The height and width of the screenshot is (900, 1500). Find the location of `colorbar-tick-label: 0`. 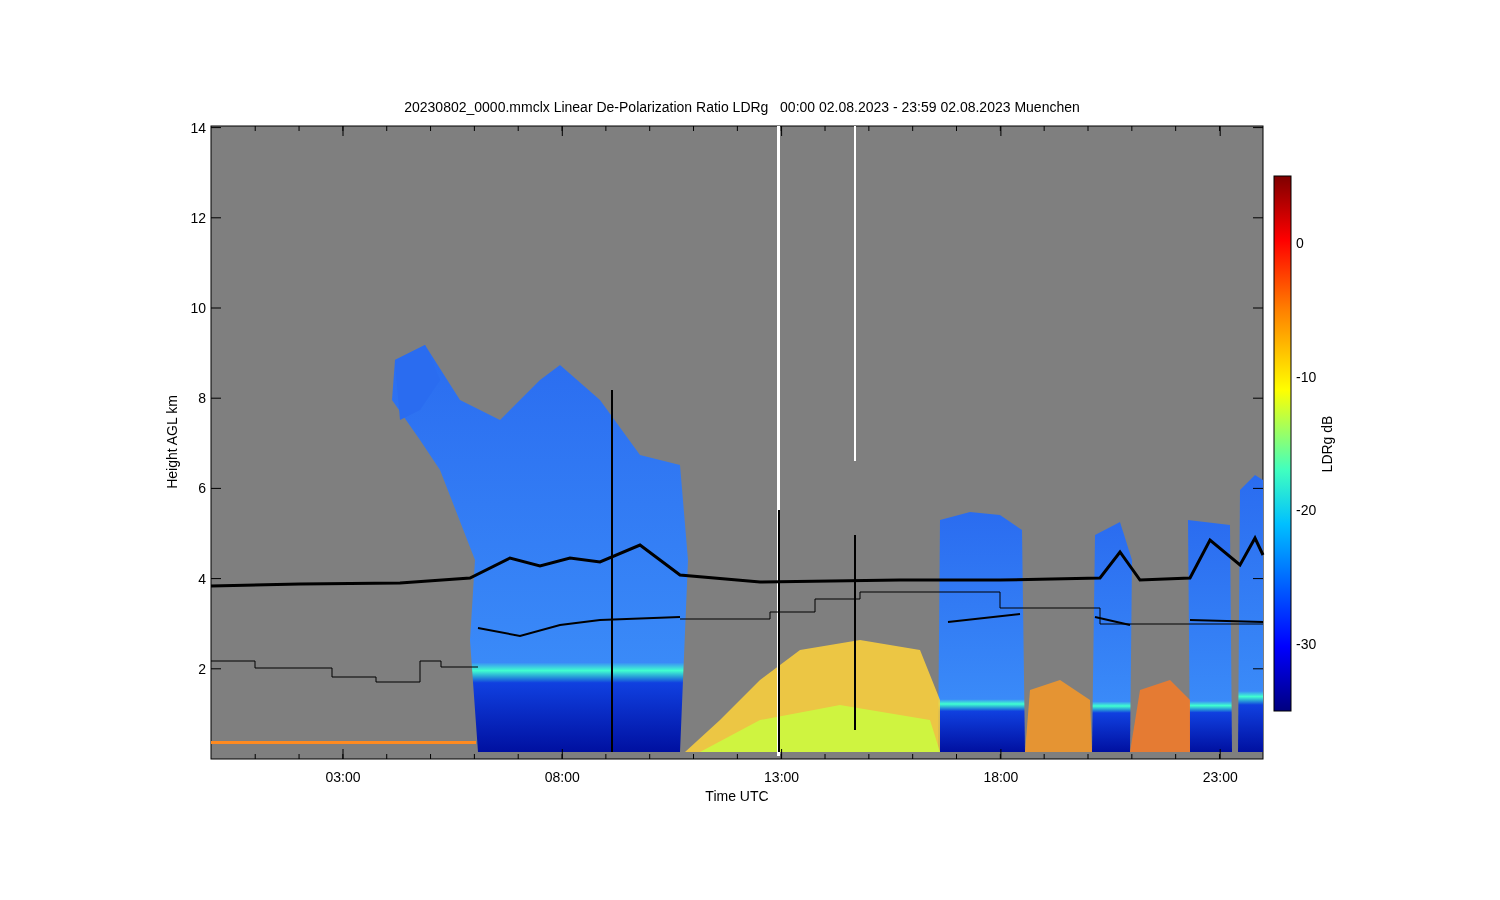

colorbar-tick-label: 0 is located at coordinates (1300, 243).